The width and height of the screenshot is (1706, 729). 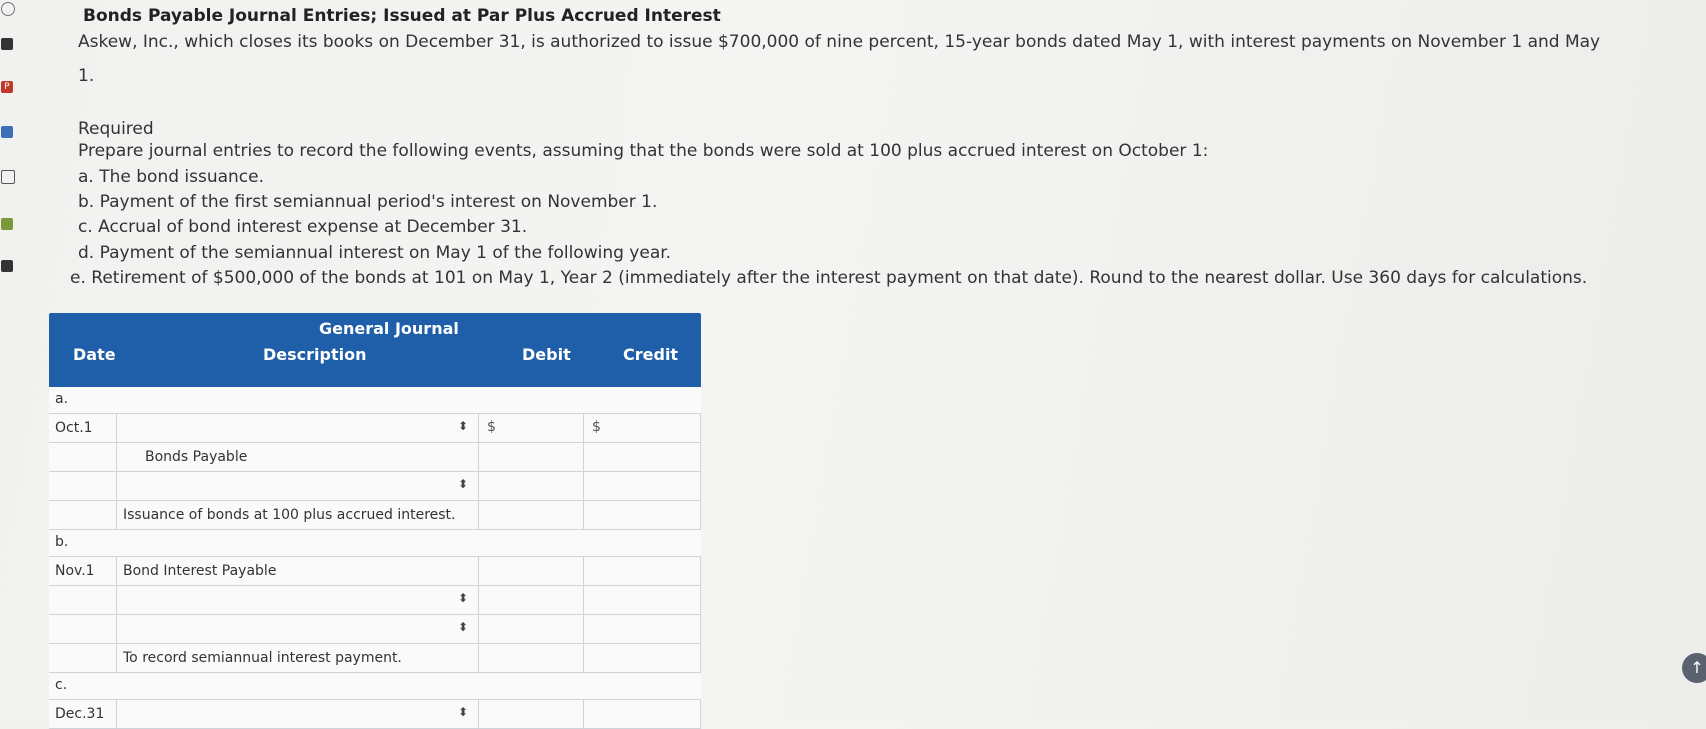 I want to click on account-name: Bonds Payable, so click(x=196, y=457).